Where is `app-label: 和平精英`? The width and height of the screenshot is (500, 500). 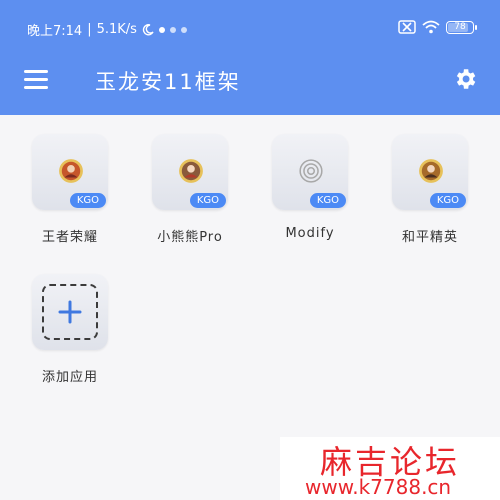 app-label: 和平精英 is located at coordinates (429, 237).